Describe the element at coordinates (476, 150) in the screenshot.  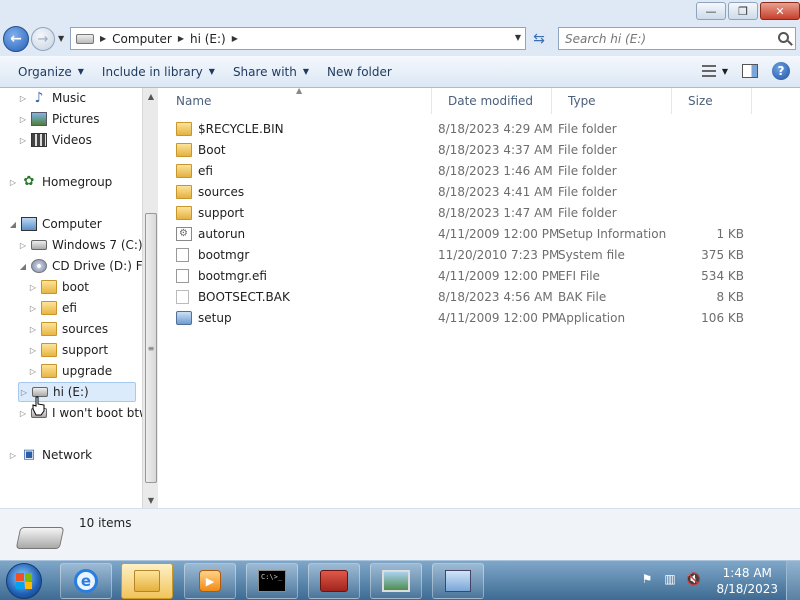
I see `file-row: Boot 8/18/2023 4:37 AM File folder` at that location.